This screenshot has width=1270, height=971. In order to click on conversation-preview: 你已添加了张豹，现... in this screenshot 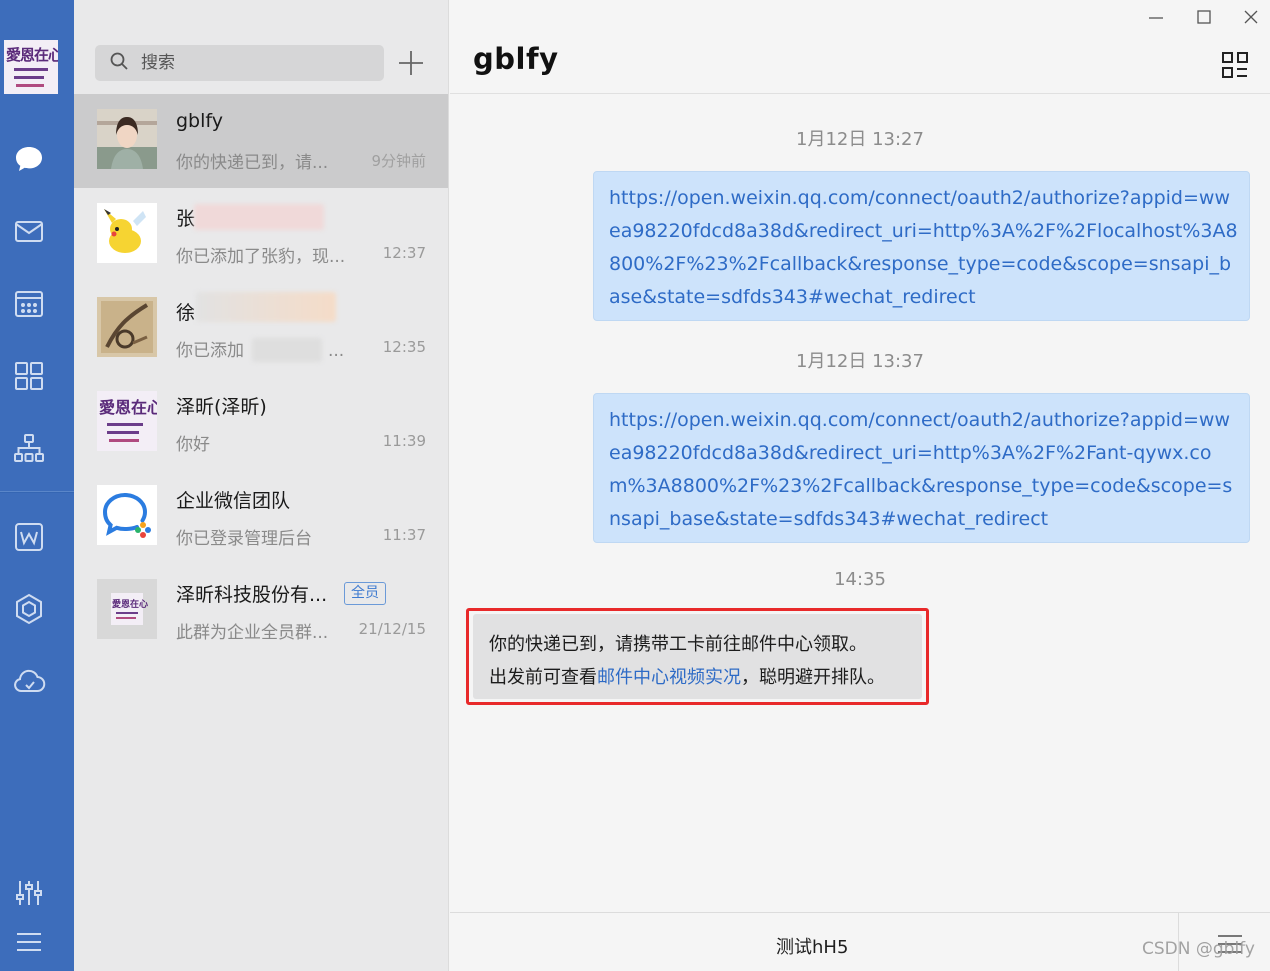, I will do `click(261, 257)`.